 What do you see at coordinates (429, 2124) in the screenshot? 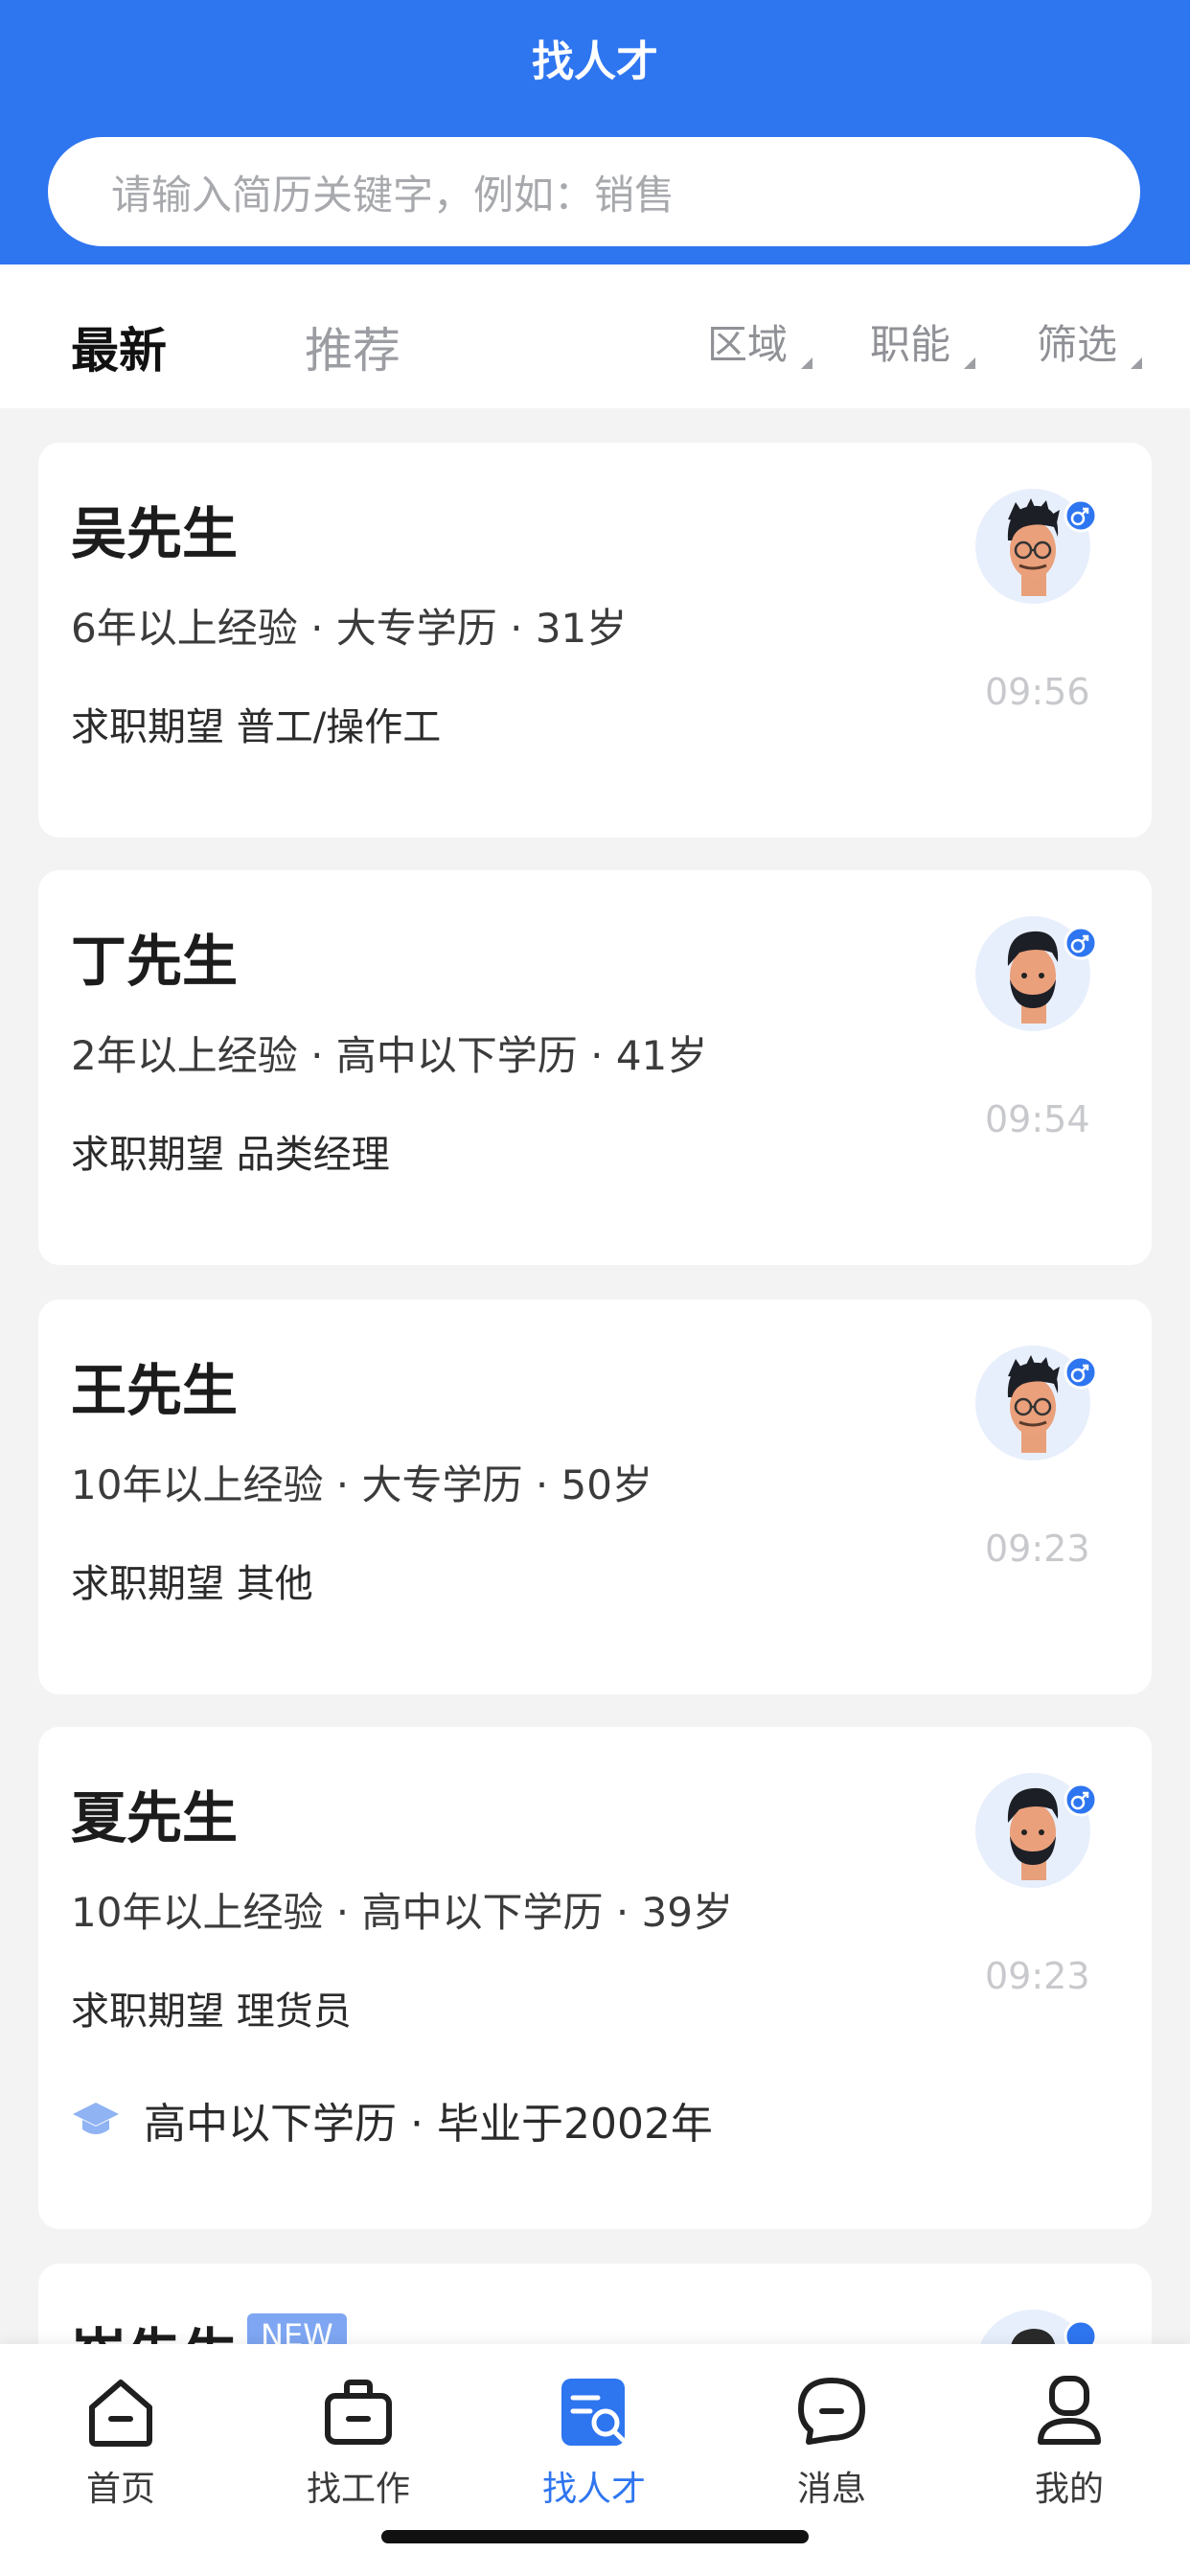
I see `education-text: 高中以下学历 · 毕业于2002年` at bounding box center [429, 2124].